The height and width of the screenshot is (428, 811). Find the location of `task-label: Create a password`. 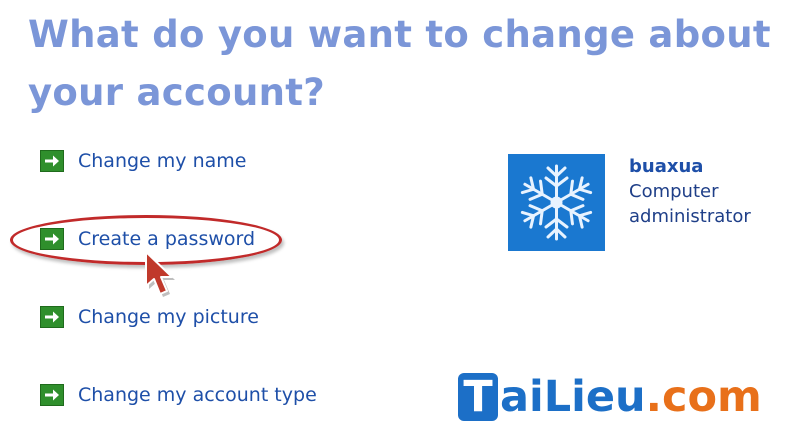

task-label: Create a password is located at coordinates (167, 239).